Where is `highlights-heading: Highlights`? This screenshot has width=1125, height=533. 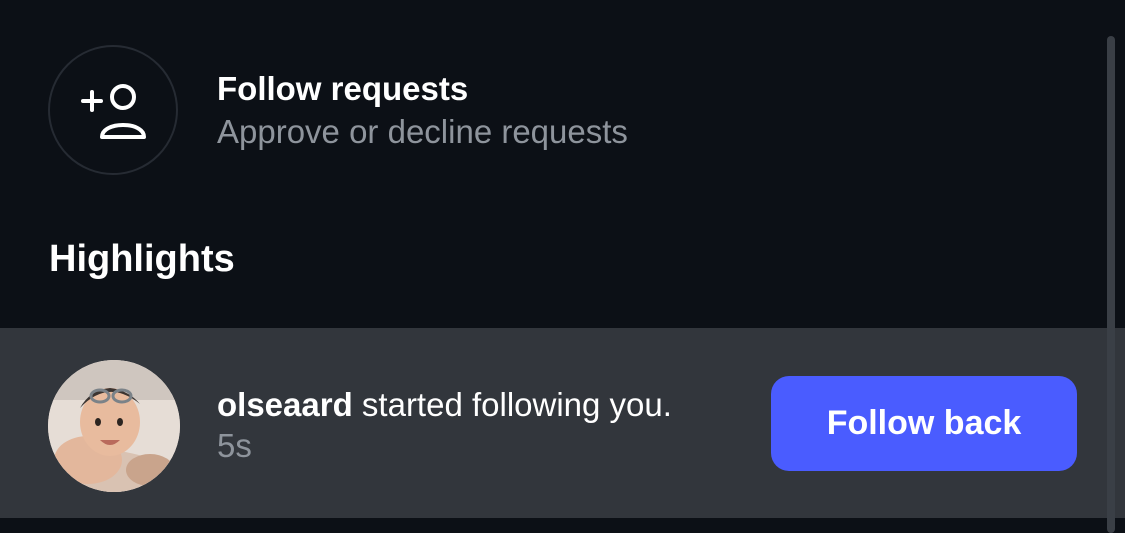 highlights-heading: Highlights is located at coordinates (142, 259).